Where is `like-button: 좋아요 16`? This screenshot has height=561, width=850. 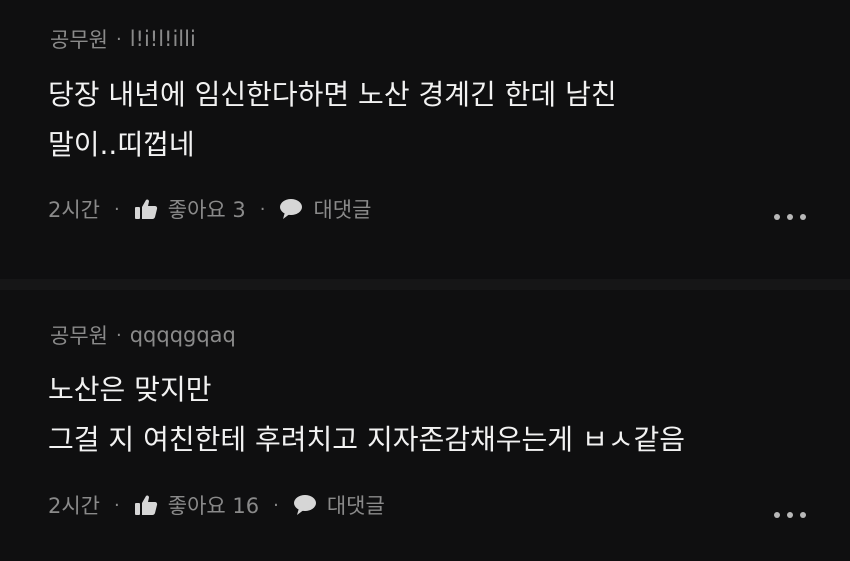 like-button: 좋아요 16 is located at coordinates (196, 505).